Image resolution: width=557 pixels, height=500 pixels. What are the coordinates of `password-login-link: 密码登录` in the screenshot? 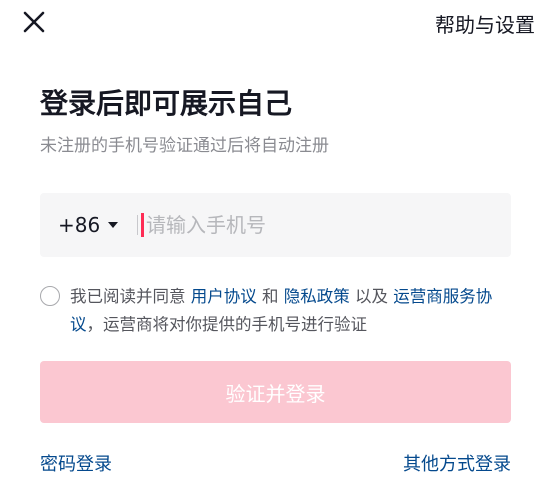 It's located at (76, 463).